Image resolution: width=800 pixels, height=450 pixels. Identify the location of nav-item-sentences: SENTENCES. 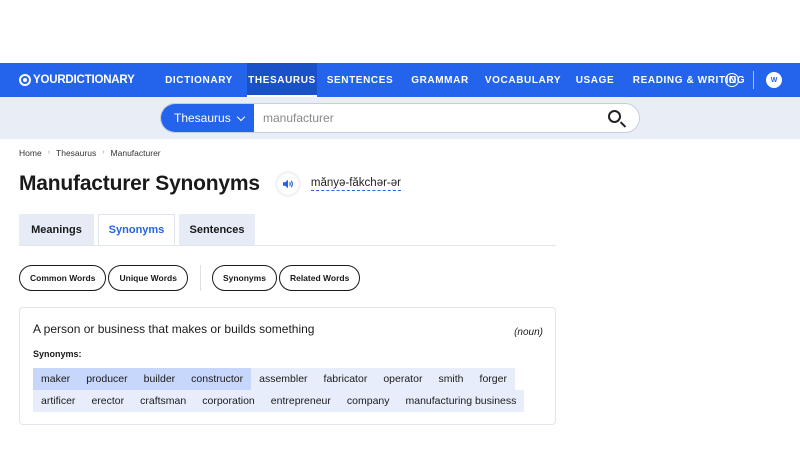
(360, 80).